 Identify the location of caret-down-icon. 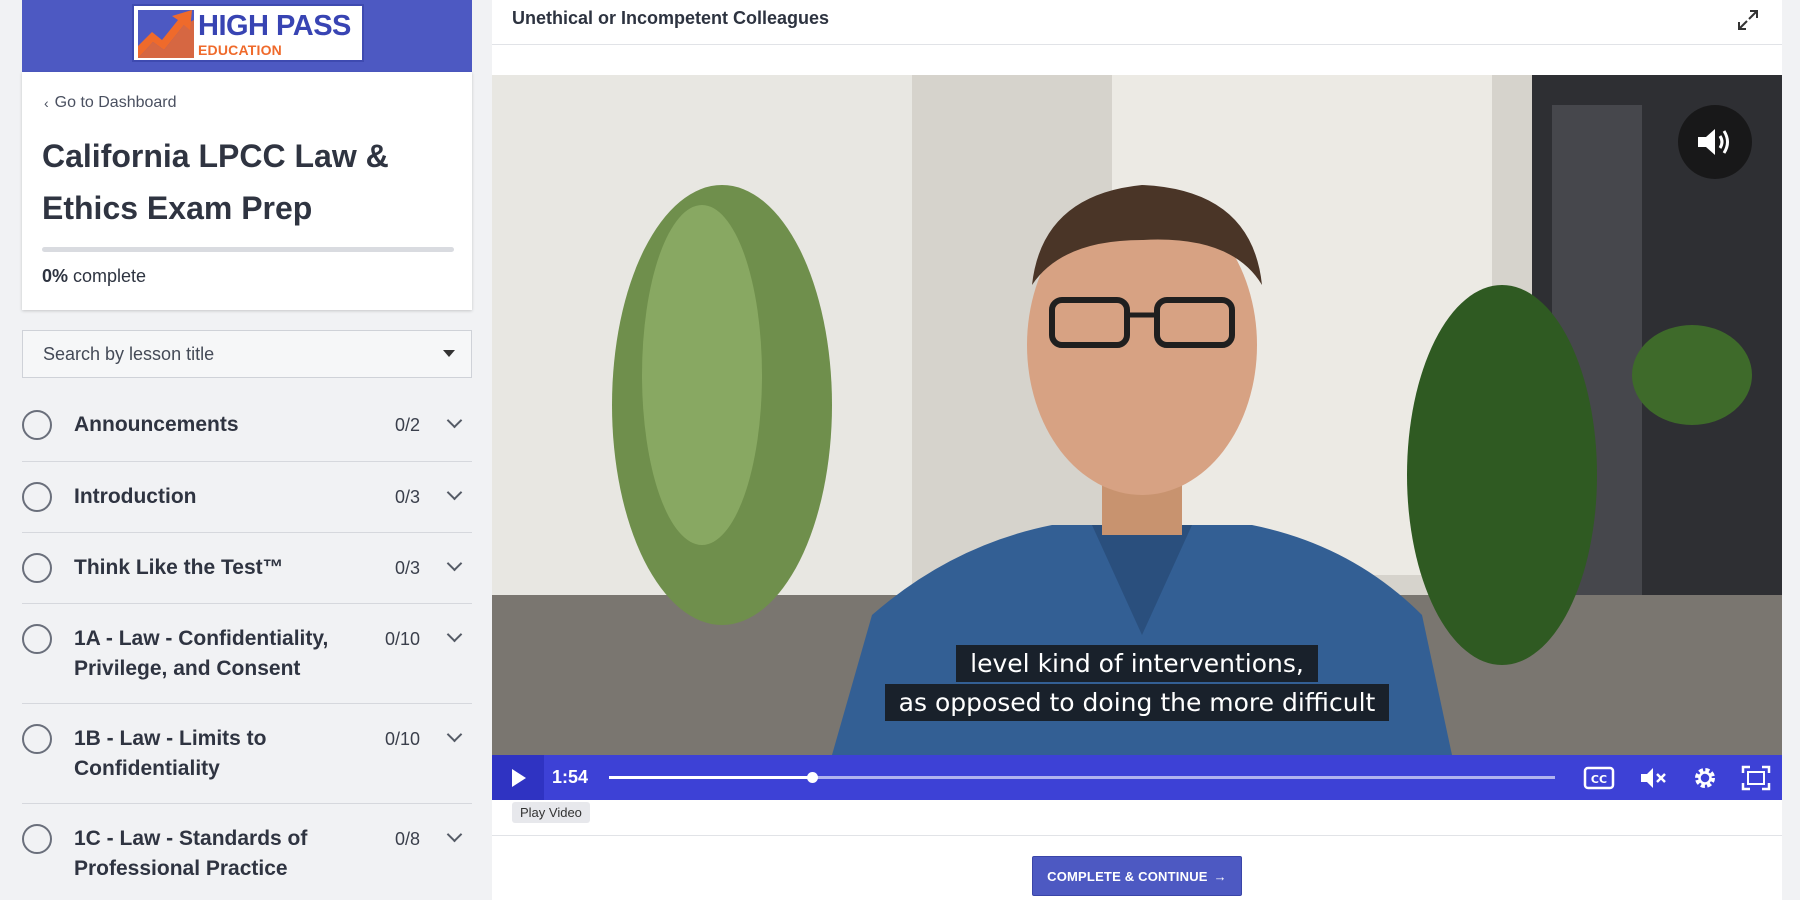
(449, 353).